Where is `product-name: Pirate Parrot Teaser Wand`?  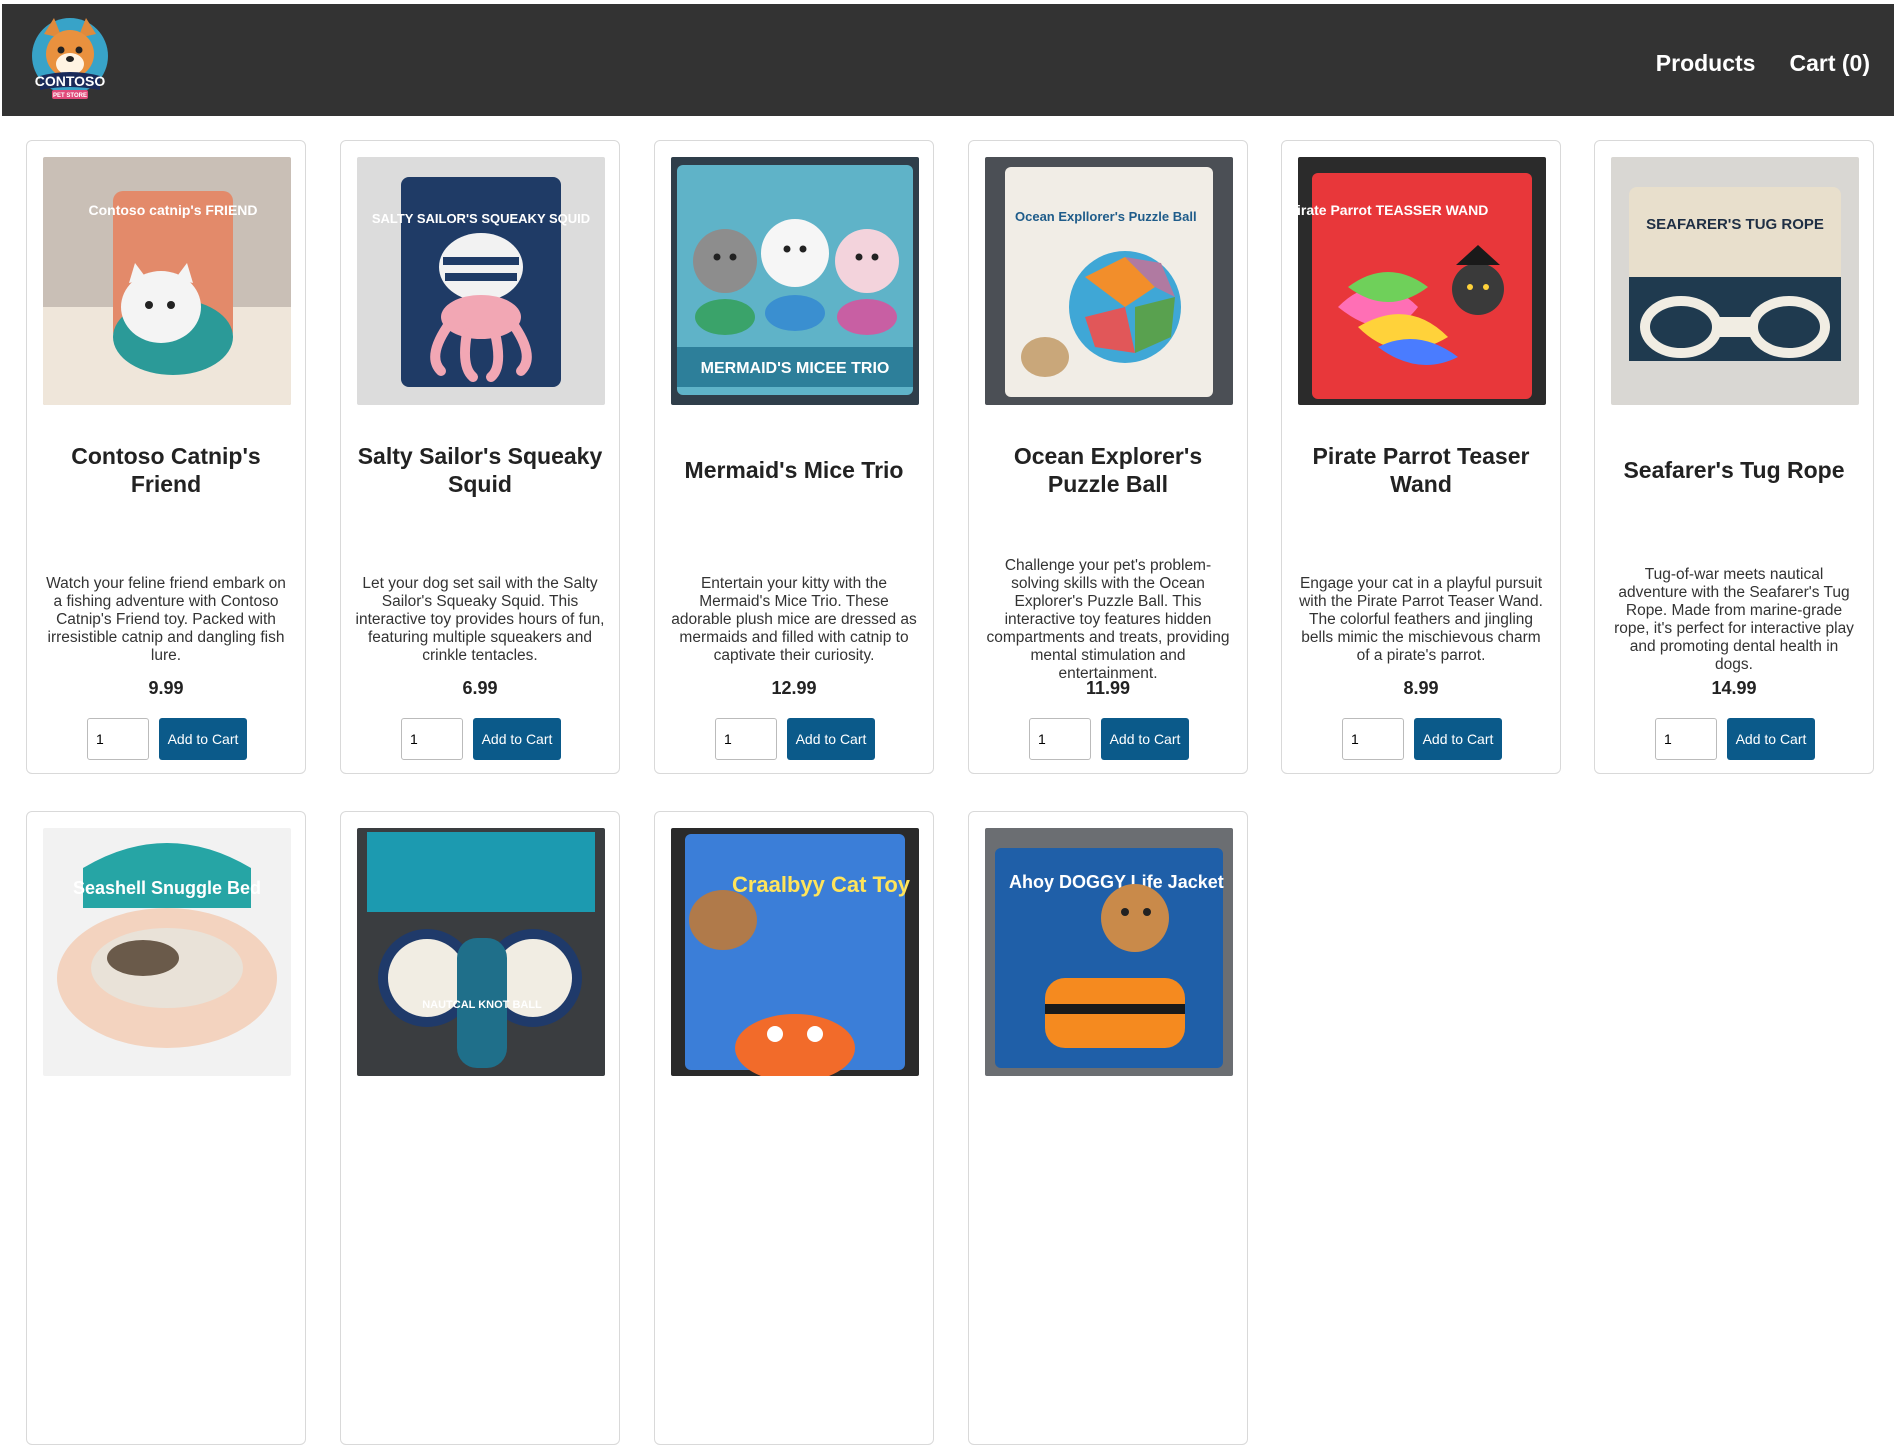 product-name: Pirate Parrot Teaser Wand is located at coordinates (1421, 470).